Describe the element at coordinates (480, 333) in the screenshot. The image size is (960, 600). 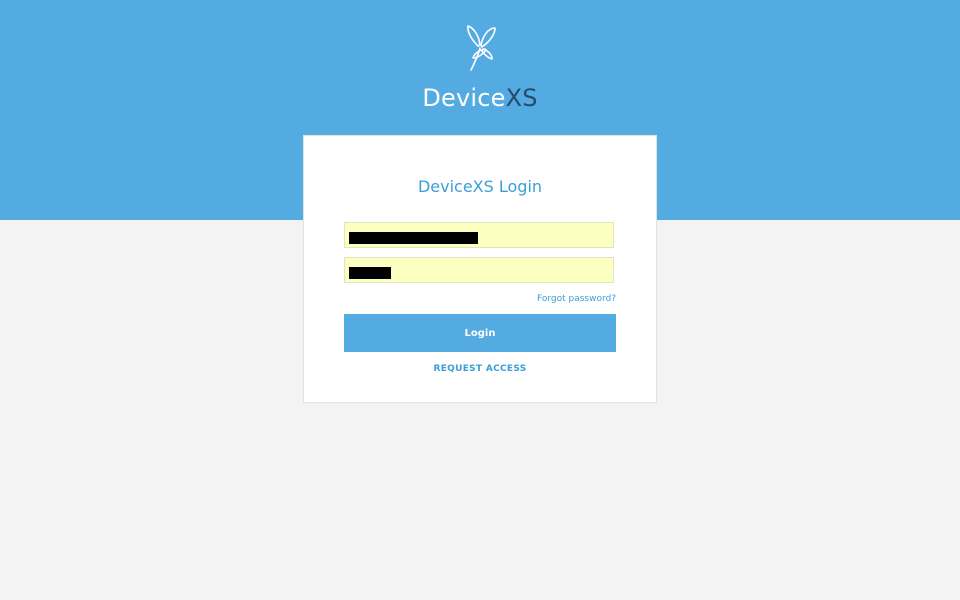
I see `login-button: Login` at that location.